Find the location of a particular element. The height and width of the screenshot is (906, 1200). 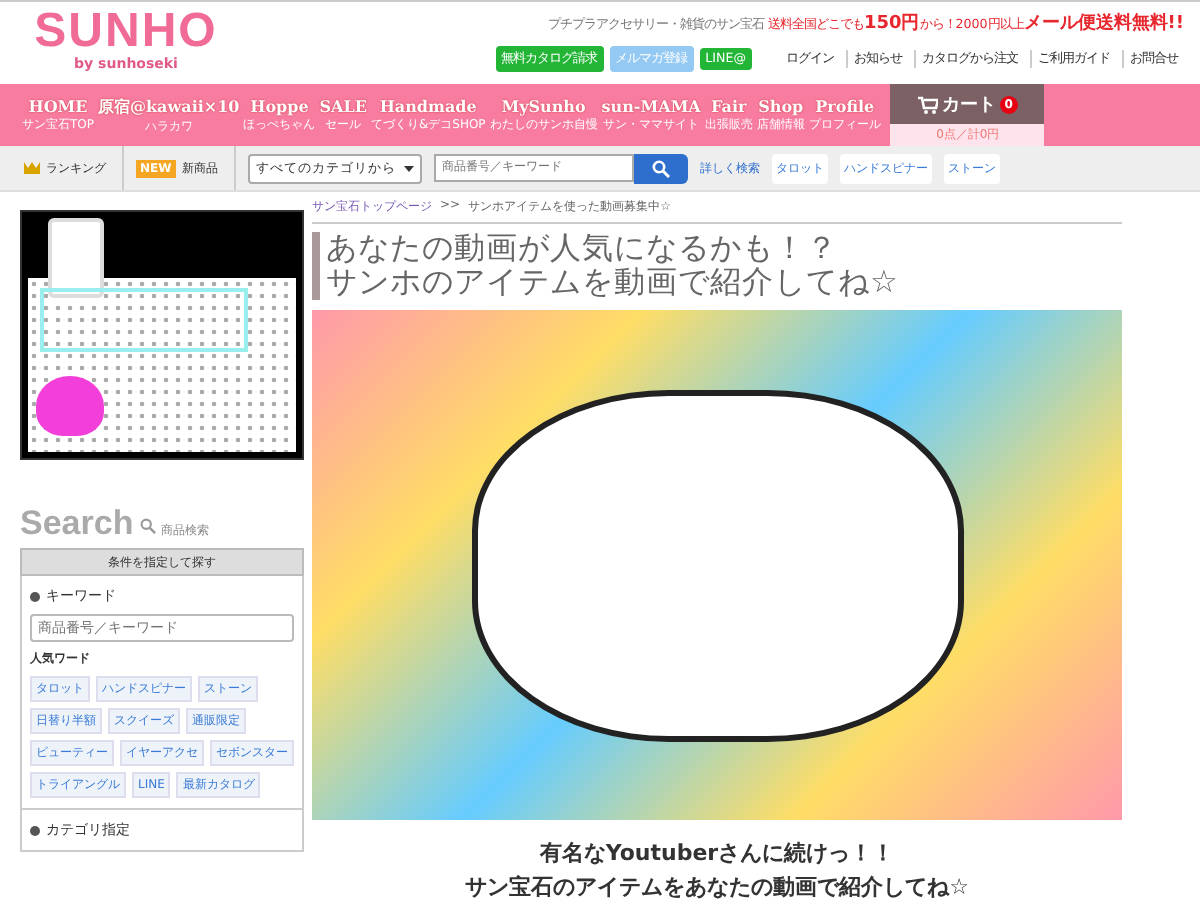

caret-icon is located at coordinates (408, 168).